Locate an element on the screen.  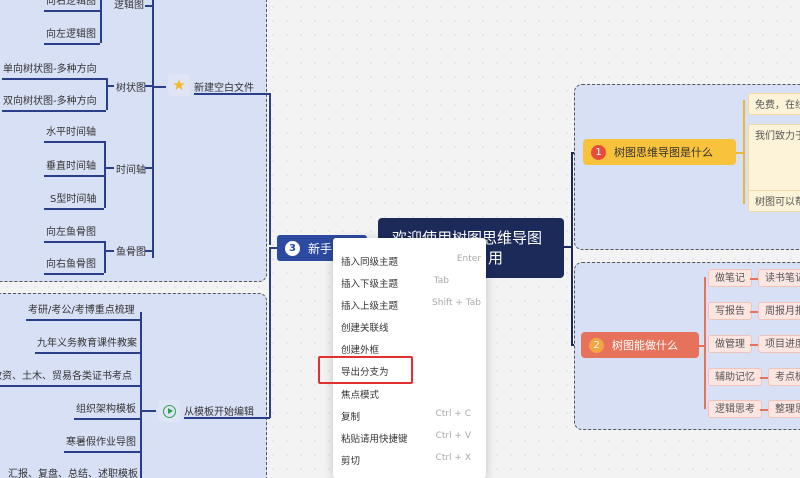
template-holiday-homework: 寒暑假作业导图 is located at coordinates (101, 443).